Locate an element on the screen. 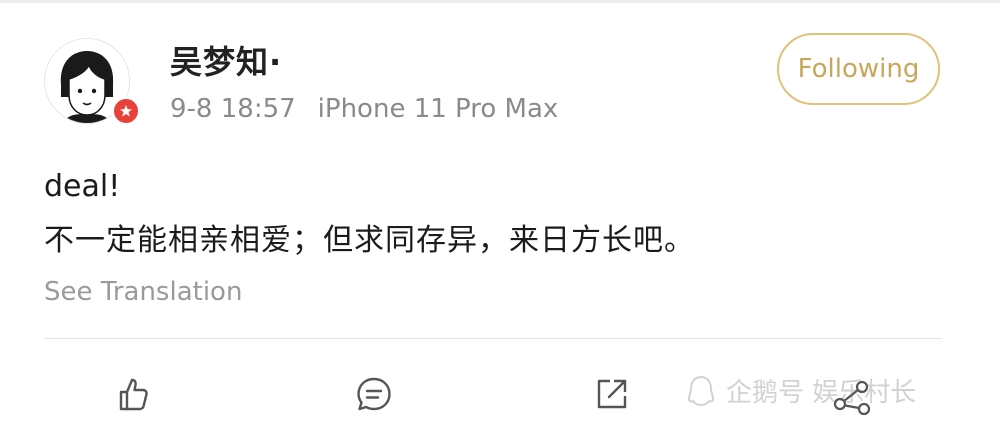 The width and height of the screenshot is (1000, 422). watermark: 企鹅号 娱乐村长 is located at coordinates (800, 390).